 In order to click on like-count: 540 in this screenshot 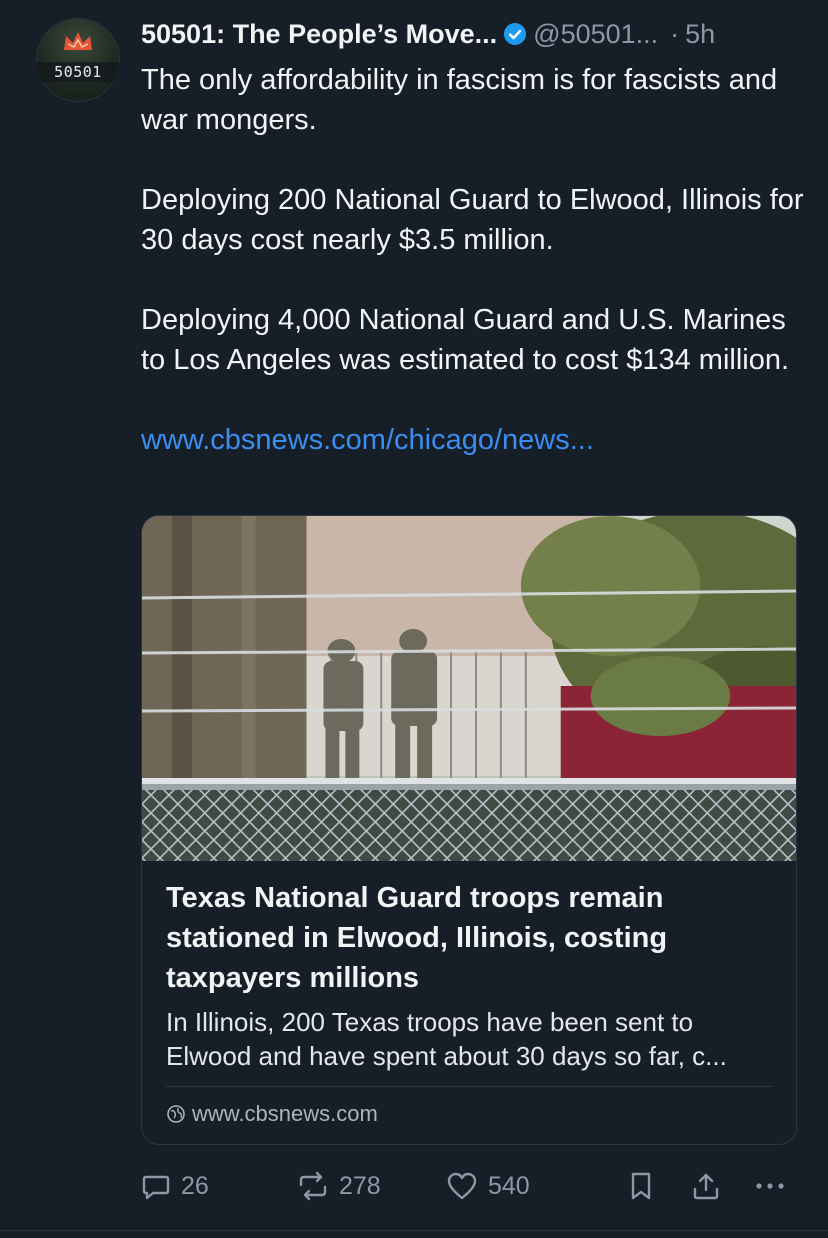, I will do `click(509, 1185)`.